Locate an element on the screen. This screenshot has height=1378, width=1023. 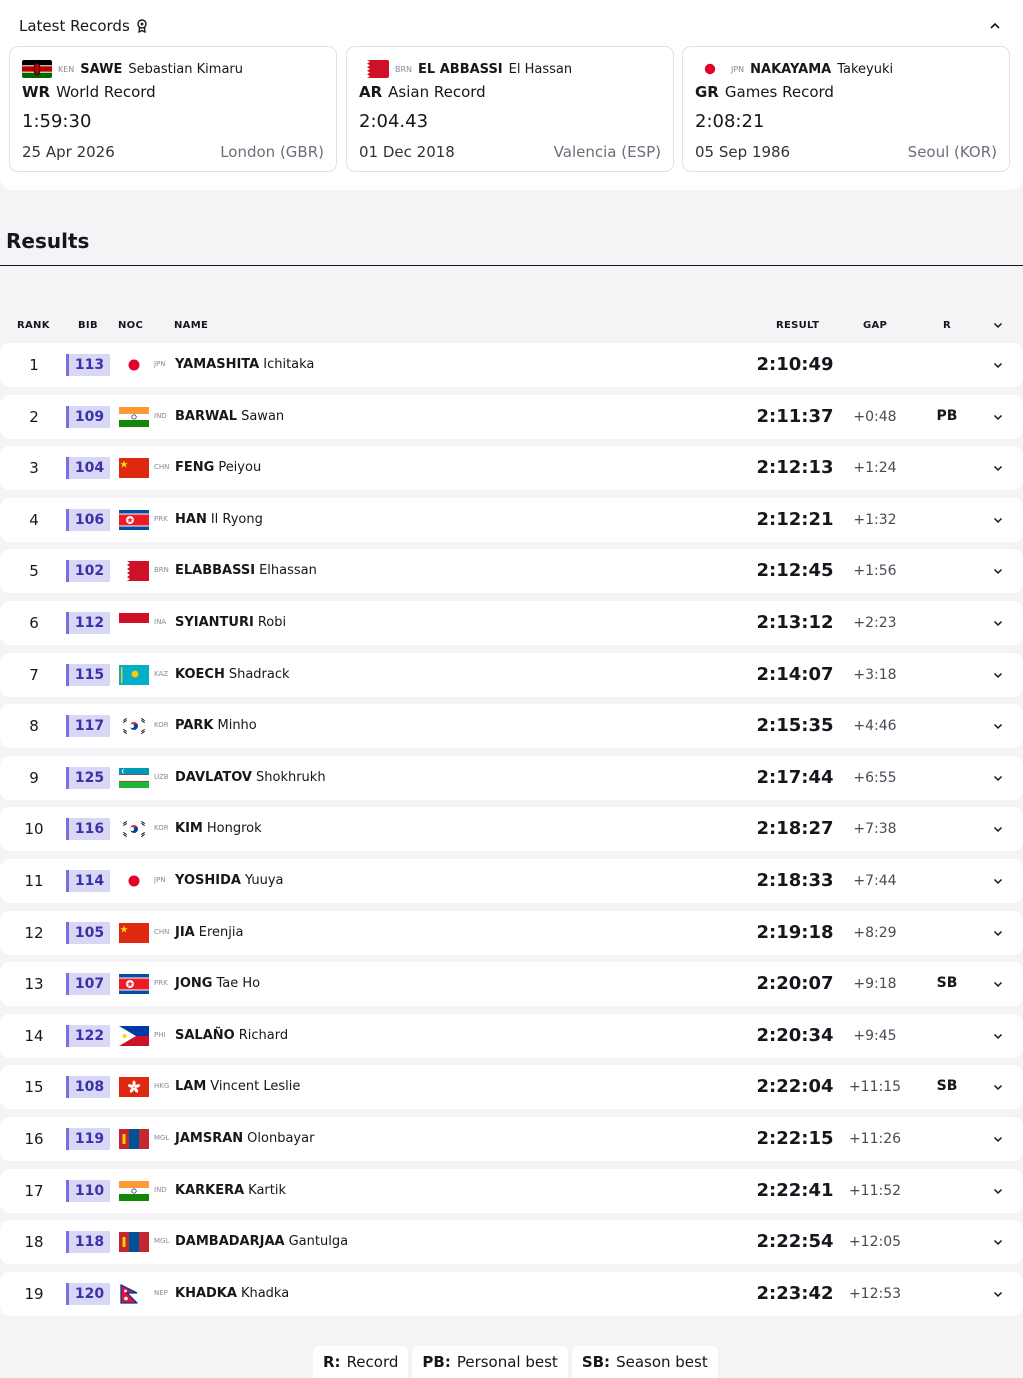
table-row: 4 106 PRK HAN Il Ryong 2:12:21 +1:32 is located at coordinates (511, 519).